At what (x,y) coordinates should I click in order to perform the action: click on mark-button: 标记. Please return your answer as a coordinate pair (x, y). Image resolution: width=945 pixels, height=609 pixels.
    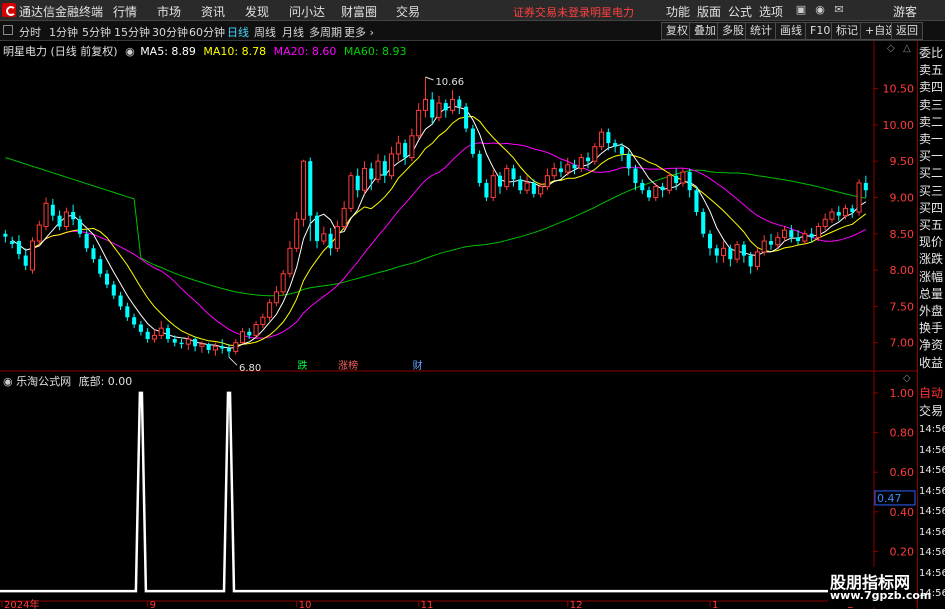
    Looking at the image, I should click on (847, 31).